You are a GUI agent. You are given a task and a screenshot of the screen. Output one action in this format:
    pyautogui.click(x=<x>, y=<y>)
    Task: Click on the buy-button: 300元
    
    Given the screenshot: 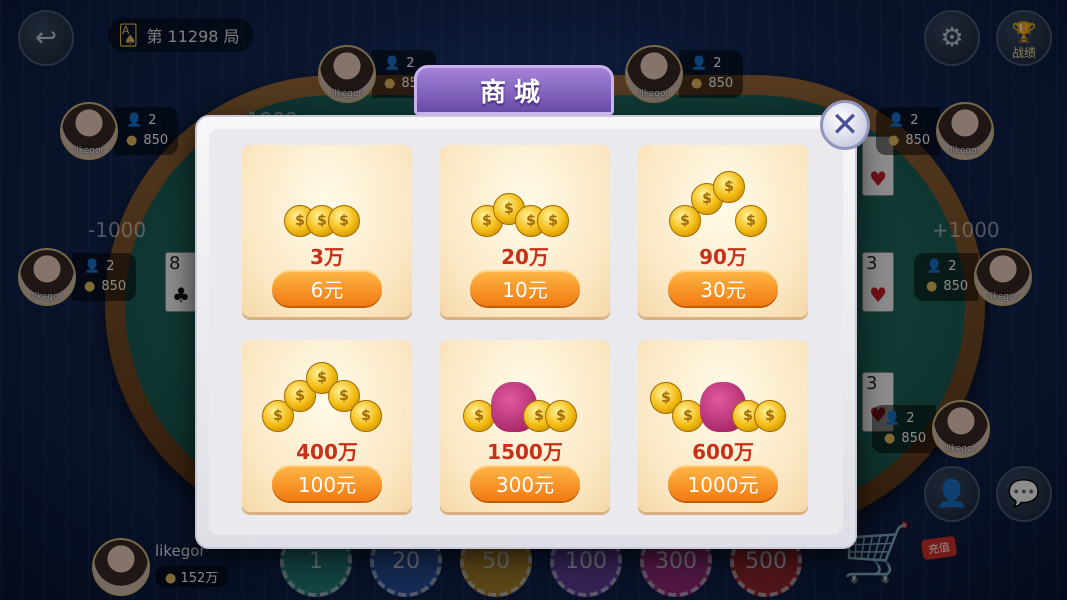 What is the action you would take?
    pyautogui.click(x=525, y=483)
    